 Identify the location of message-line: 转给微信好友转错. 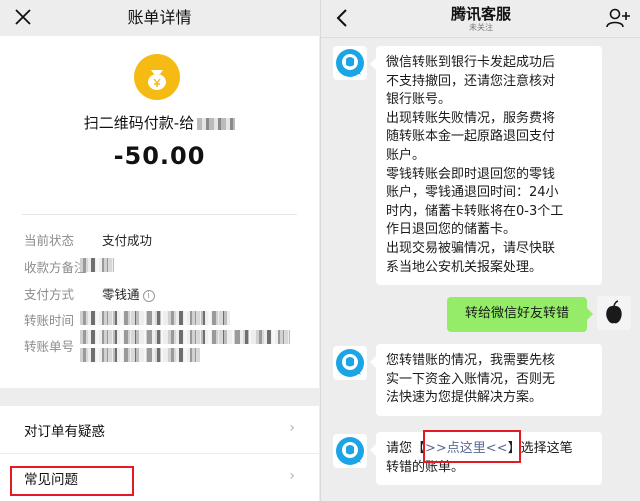
(516, 313).